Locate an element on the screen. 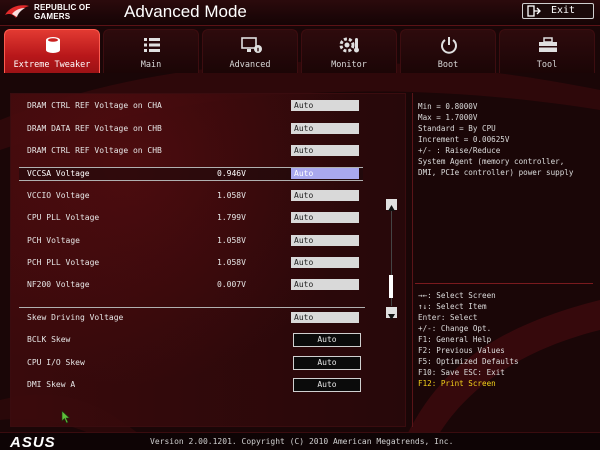  tab-label: Tool is located at coordinates (547, 65).